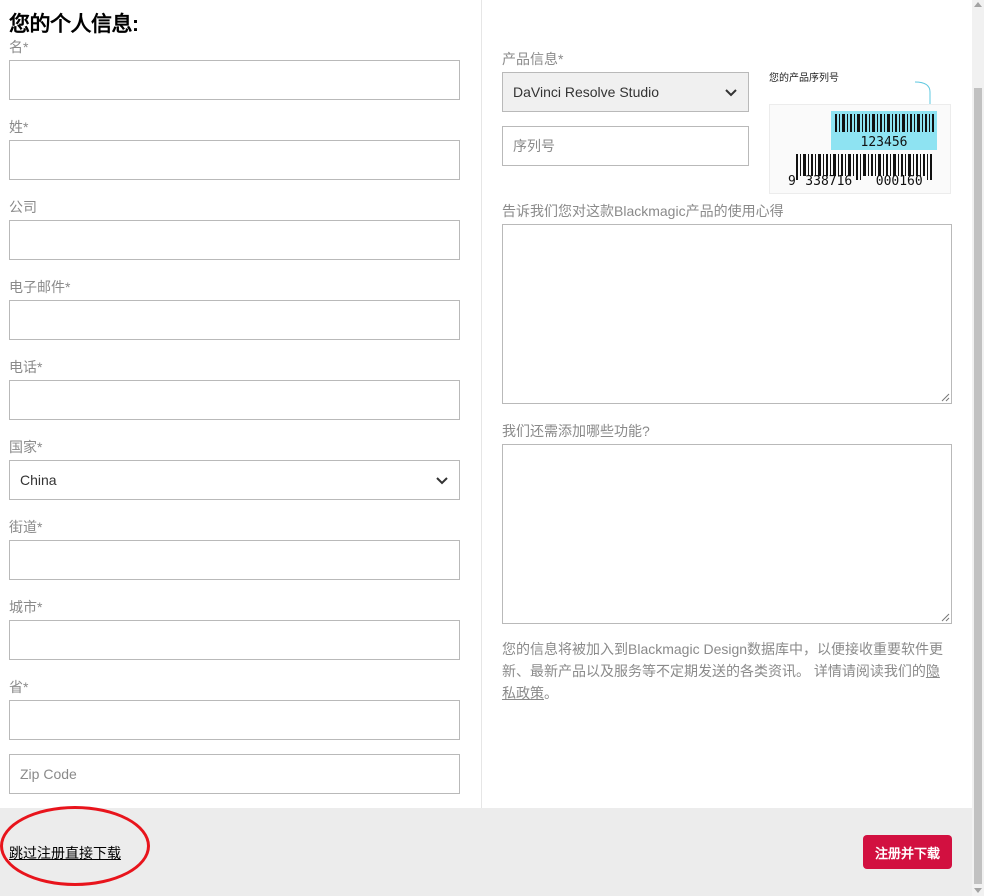 The width and height of the screenshot is (984, 896). What do you see at coordinates (727, 314) in the screenshot?
I see `feedback-textarea` at bounding box center [727, 314].